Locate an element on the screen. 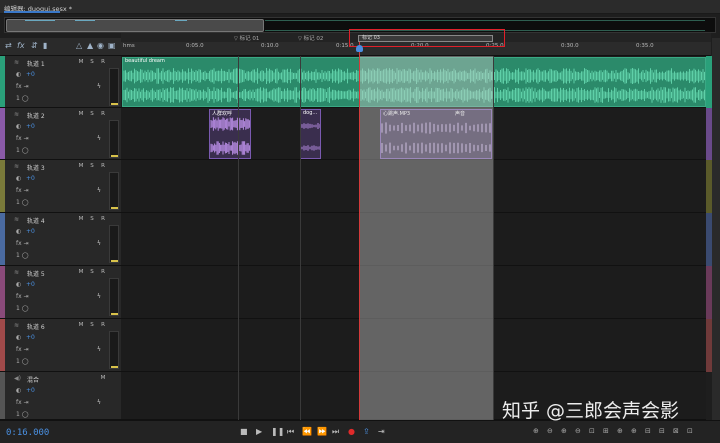 This screenshot has height=443, width=720. zoom-track-out-icon: ⊟ is located at coordinates (662, 431).